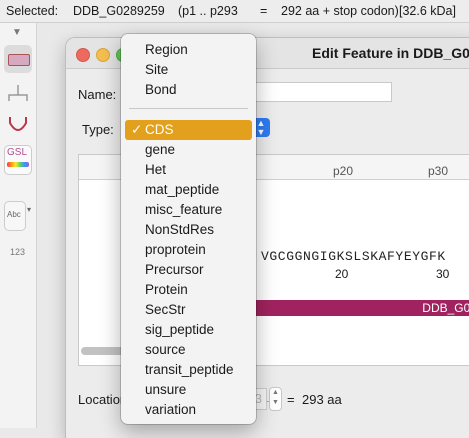 The height and width of the screenshot is (438, 469). Describe the element at coordinates (188, 290) in the screenshot. I see `menu-item-protein: Protein` at that location.